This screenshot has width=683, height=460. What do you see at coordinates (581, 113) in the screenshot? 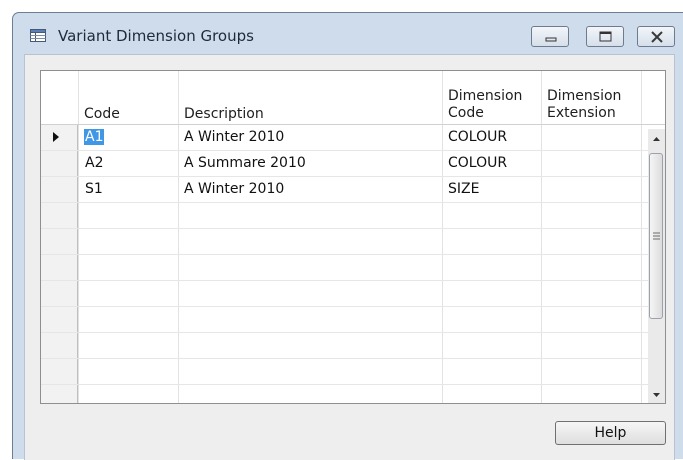
I see `column-header-line: Extension` at bounding box center [581, 113].